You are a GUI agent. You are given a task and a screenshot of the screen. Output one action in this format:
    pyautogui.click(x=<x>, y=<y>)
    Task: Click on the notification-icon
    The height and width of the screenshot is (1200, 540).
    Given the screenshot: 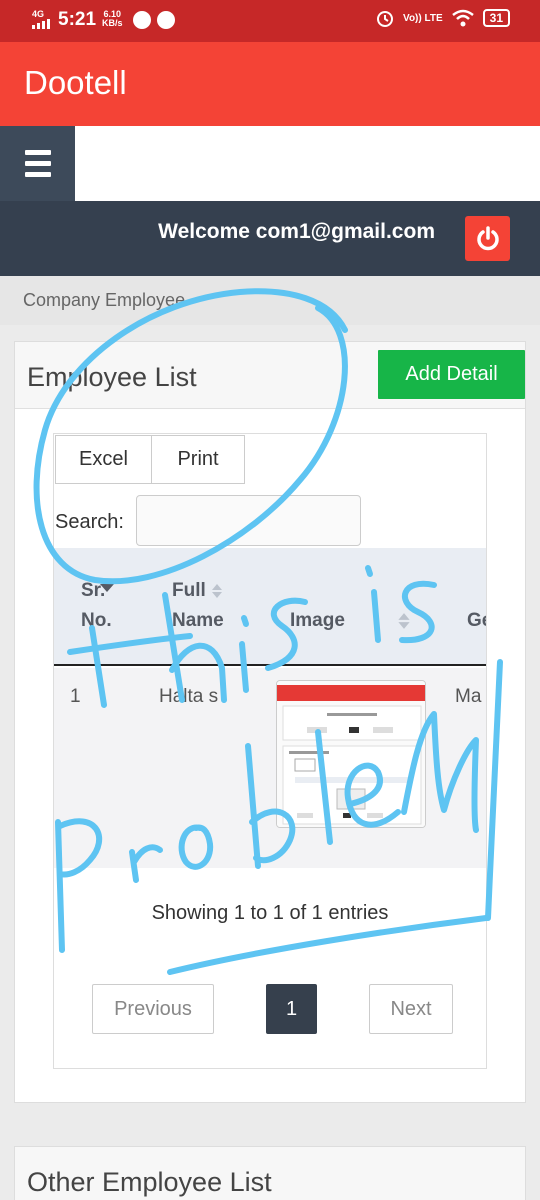 What is the action you would take?
    pyautogui.click(x=142, y=20)
    